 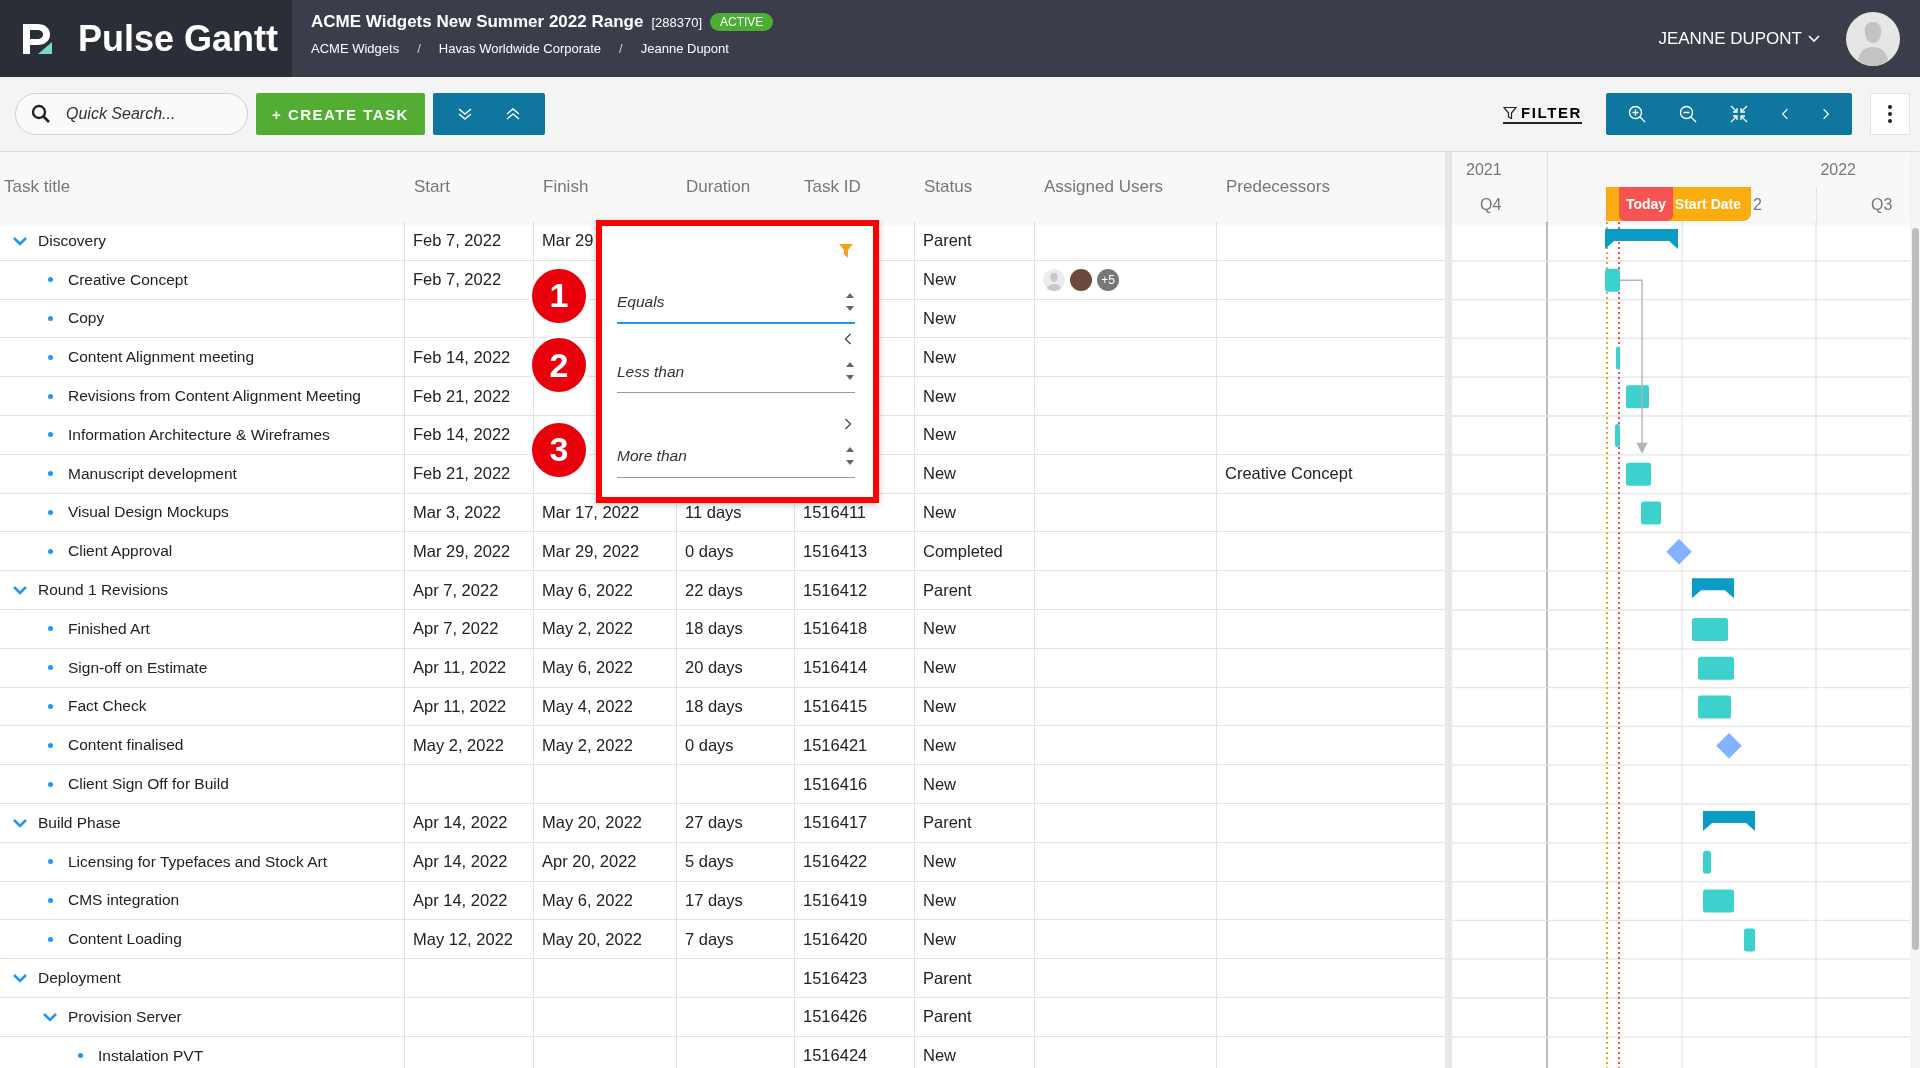 What do you see at coordinates (854, 822) in the screenshot?
I see `table-cell: 1516417` at bounding box center [854, 822].